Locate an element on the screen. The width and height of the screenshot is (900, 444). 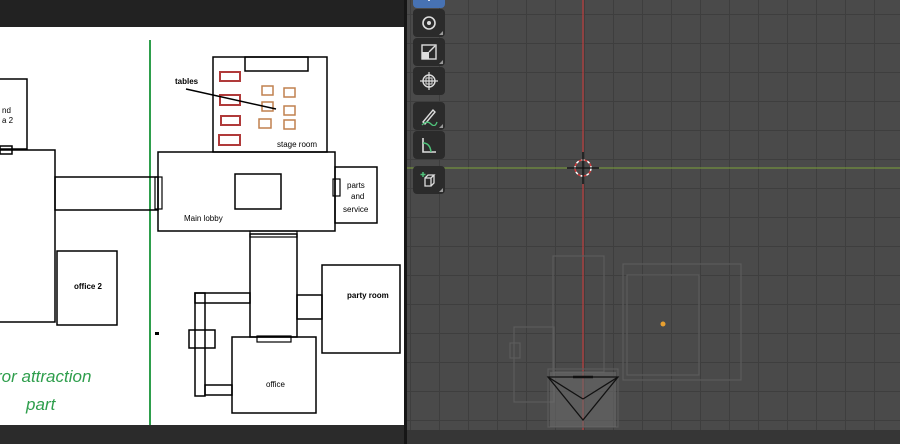
scale-more-indicator is located at coordinates (441, 62).